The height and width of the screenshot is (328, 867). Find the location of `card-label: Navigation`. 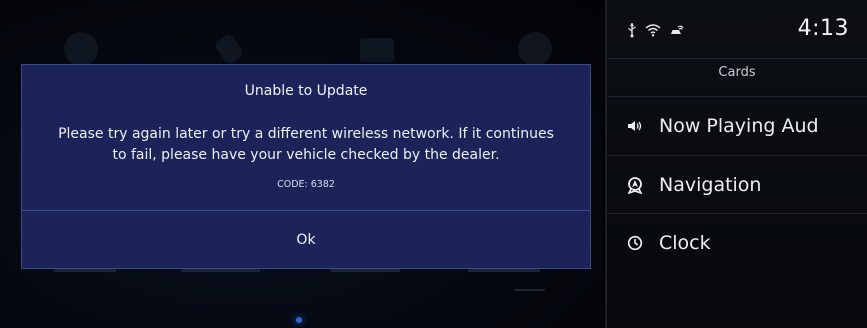

card-label: Navigation is located at coordinates (710, 185).